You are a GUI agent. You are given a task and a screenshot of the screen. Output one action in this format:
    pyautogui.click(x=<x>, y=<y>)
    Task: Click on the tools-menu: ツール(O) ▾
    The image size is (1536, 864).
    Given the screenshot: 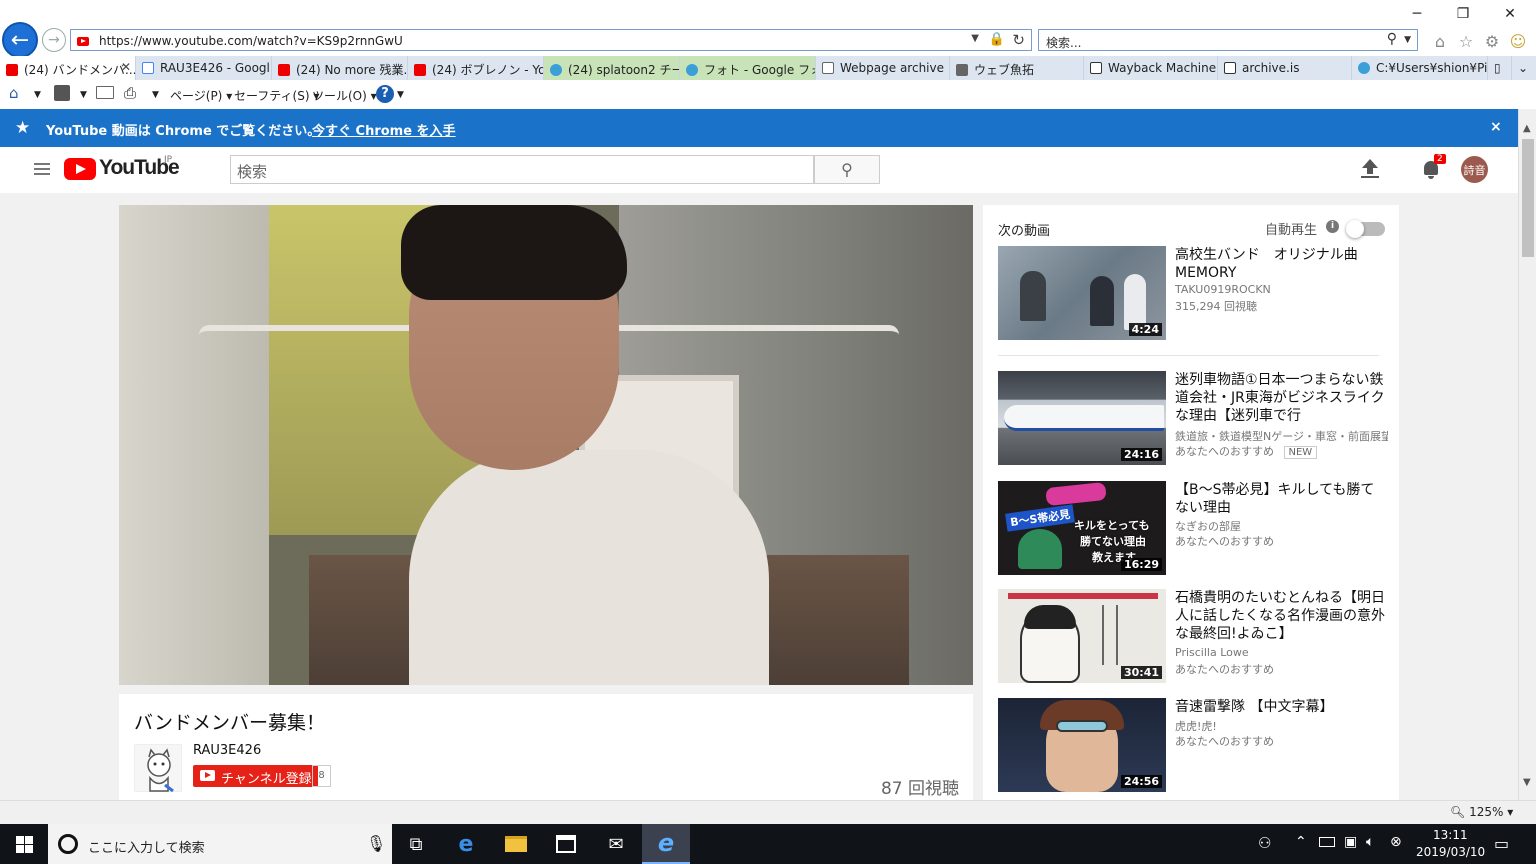 What is the action you would take?
    pyautogui.click(x=344, y=95)
    